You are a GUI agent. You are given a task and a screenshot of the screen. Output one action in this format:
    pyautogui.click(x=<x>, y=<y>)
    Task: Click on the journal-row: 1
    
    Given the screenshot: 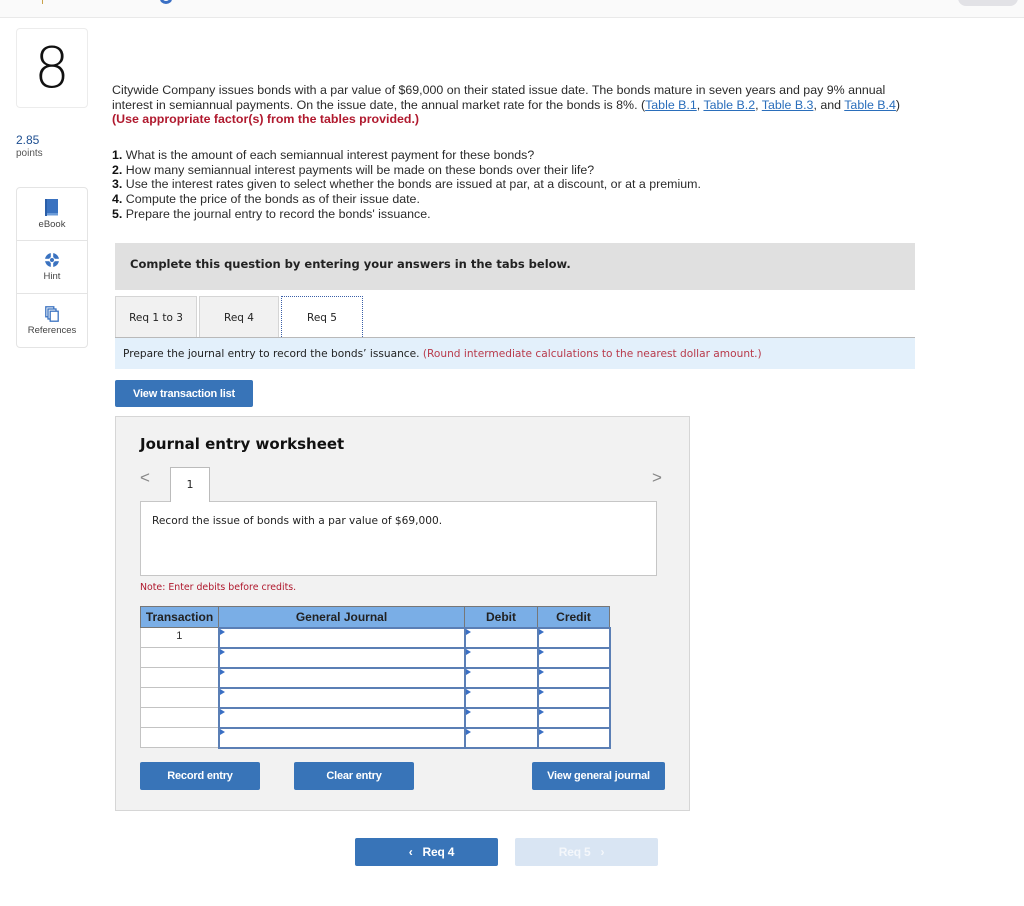 What is the action you would take?
    pyautogui.click(x=375, y=637)
    